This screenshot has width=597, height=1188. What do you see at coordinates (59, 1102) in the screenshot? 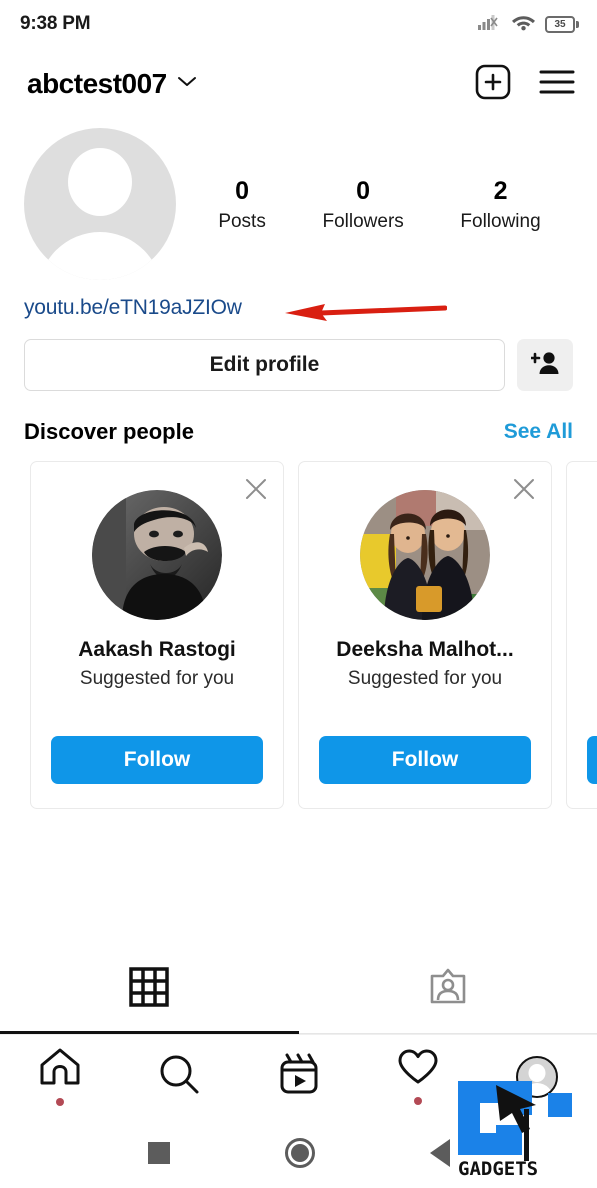
I see `home-badge-dot` at bounding box center [59, 1102].